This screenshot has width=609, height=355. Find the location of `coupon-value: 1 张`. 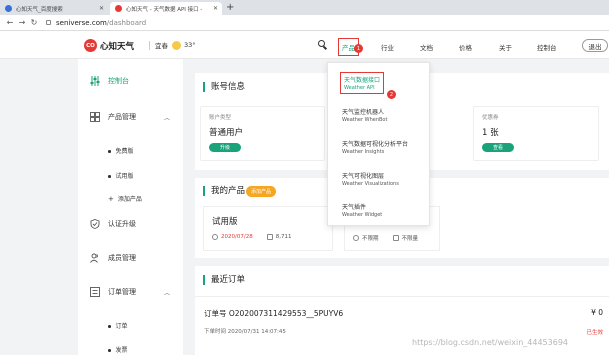

coupon-value: 1 张 is located at coordinates (490, 133).